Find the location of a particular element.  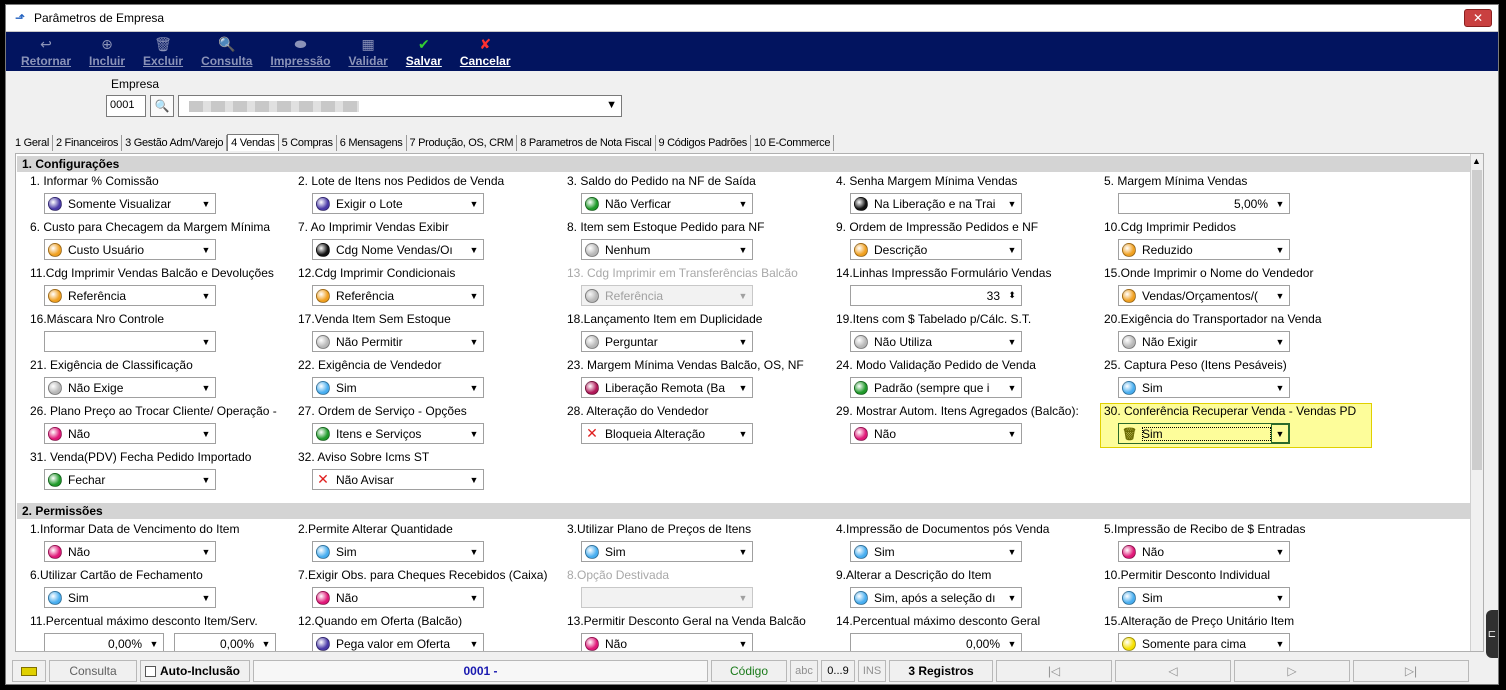

retornar-button: ↩ Retornar is located at coordinates (46, 52).